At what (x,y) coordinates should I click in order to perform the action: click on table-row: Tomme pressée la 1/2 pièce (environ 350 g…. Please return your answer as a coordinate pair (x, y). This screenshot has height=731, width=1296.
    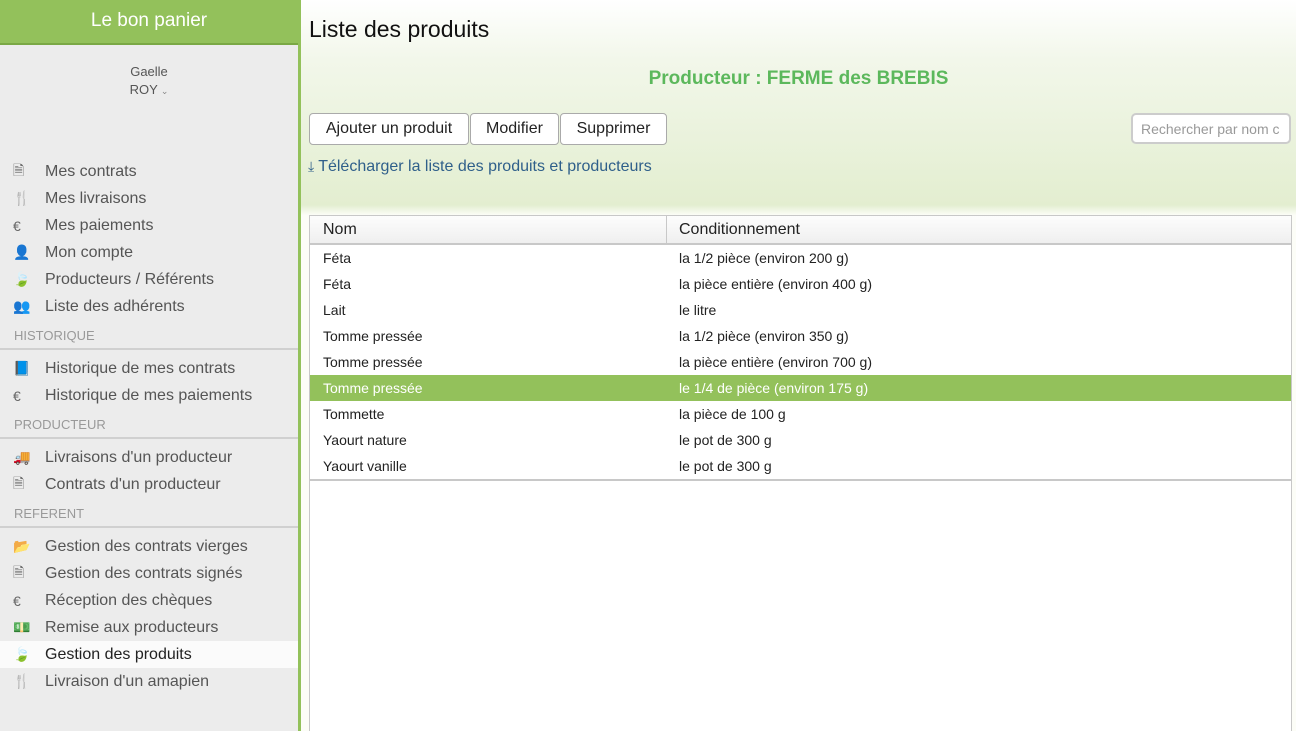
    Looking at the image, I should click on (800, 336).